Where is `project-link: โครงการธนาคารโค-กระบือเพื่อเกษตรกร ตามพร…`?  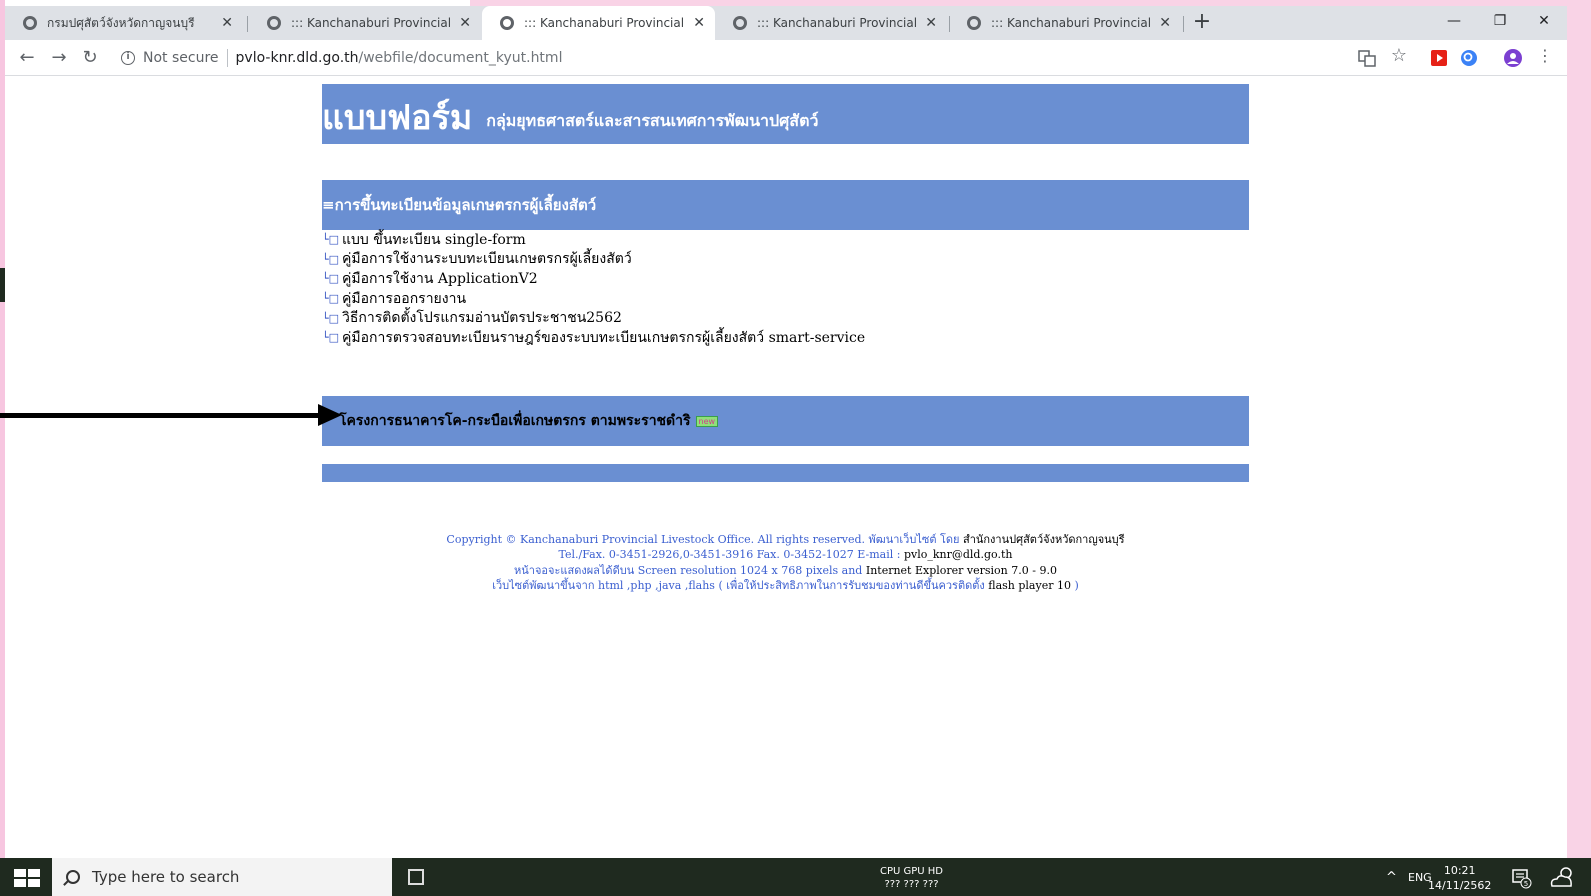 project-link: โครงการธนาคารโค-กระบือเพื่อเกษตรกร ตามพร… is located at coordinates (515, 421).